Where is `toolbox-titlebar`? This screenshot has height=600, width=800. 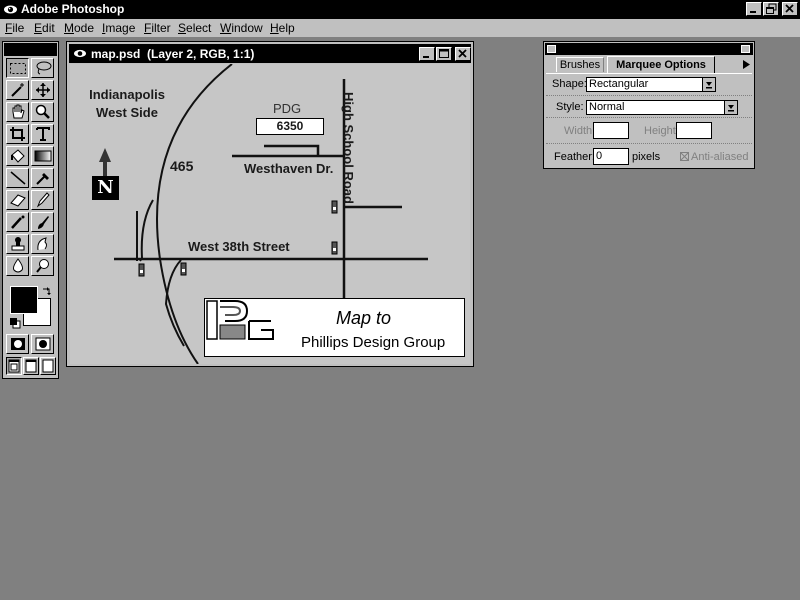
toolbox-titlebar is located at coordinates (30, 49).